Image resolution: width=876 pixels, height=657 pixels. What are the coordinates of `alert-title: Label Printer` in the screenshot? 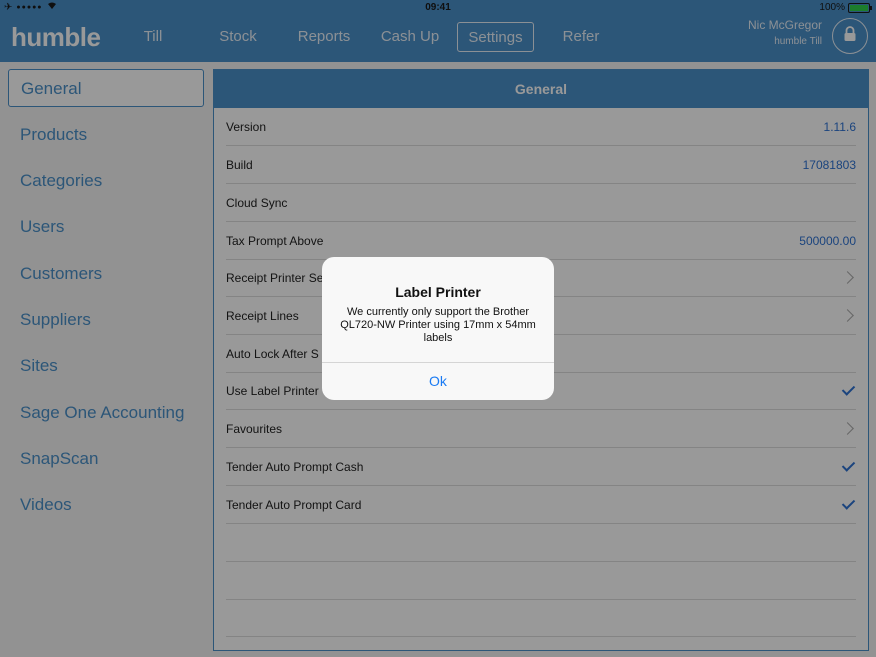 It's located at (438, 292).